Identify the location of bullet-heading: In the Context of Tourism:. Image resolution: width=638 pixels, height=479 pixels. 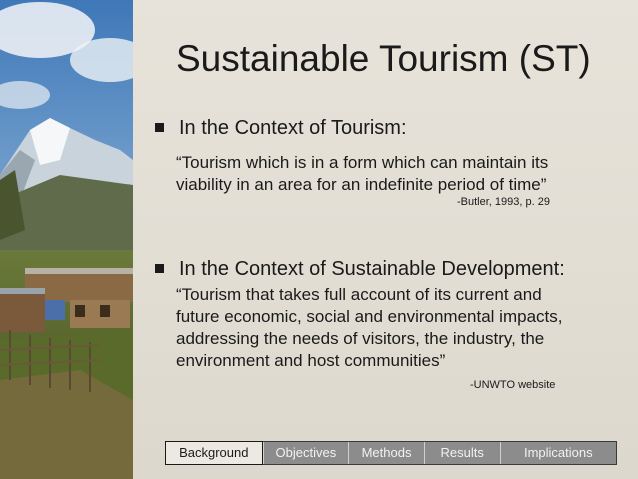
(293, 128).